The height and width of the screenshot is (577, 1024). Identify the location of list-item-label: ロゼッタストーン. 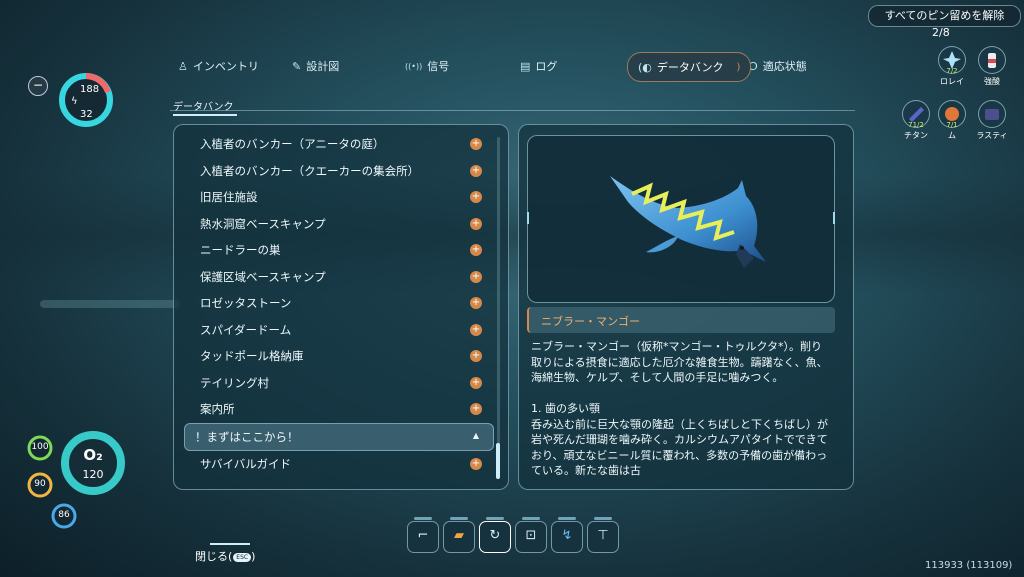
(246, 303).